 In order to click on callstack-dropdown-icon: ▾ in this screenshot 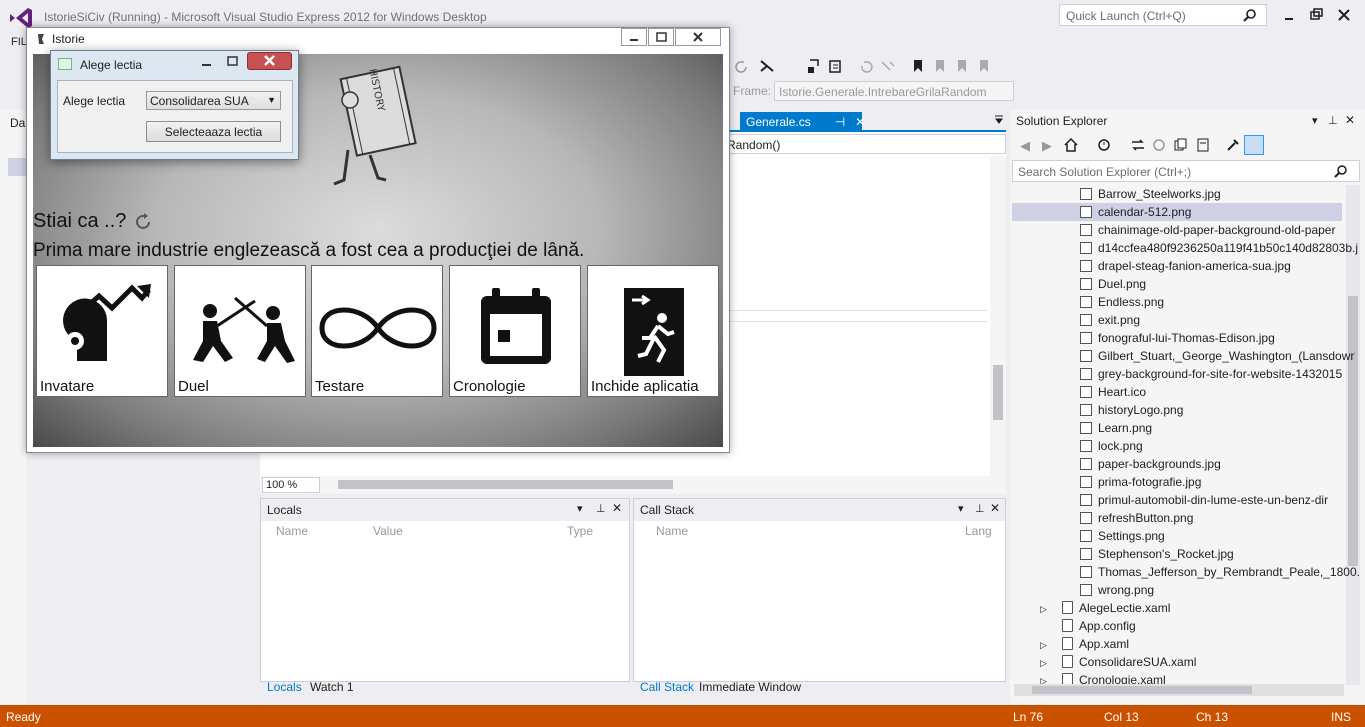, I will do `click(961, 508)`.